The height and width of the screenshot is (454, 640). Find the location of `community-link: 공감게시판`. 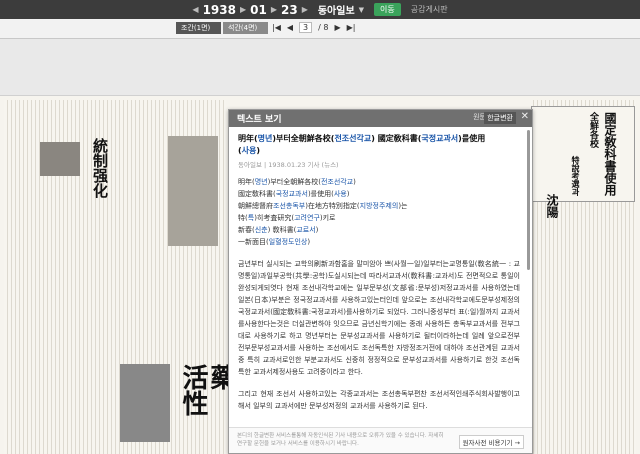

community-link: 공감게시판 is located at coordinates (429, 9).